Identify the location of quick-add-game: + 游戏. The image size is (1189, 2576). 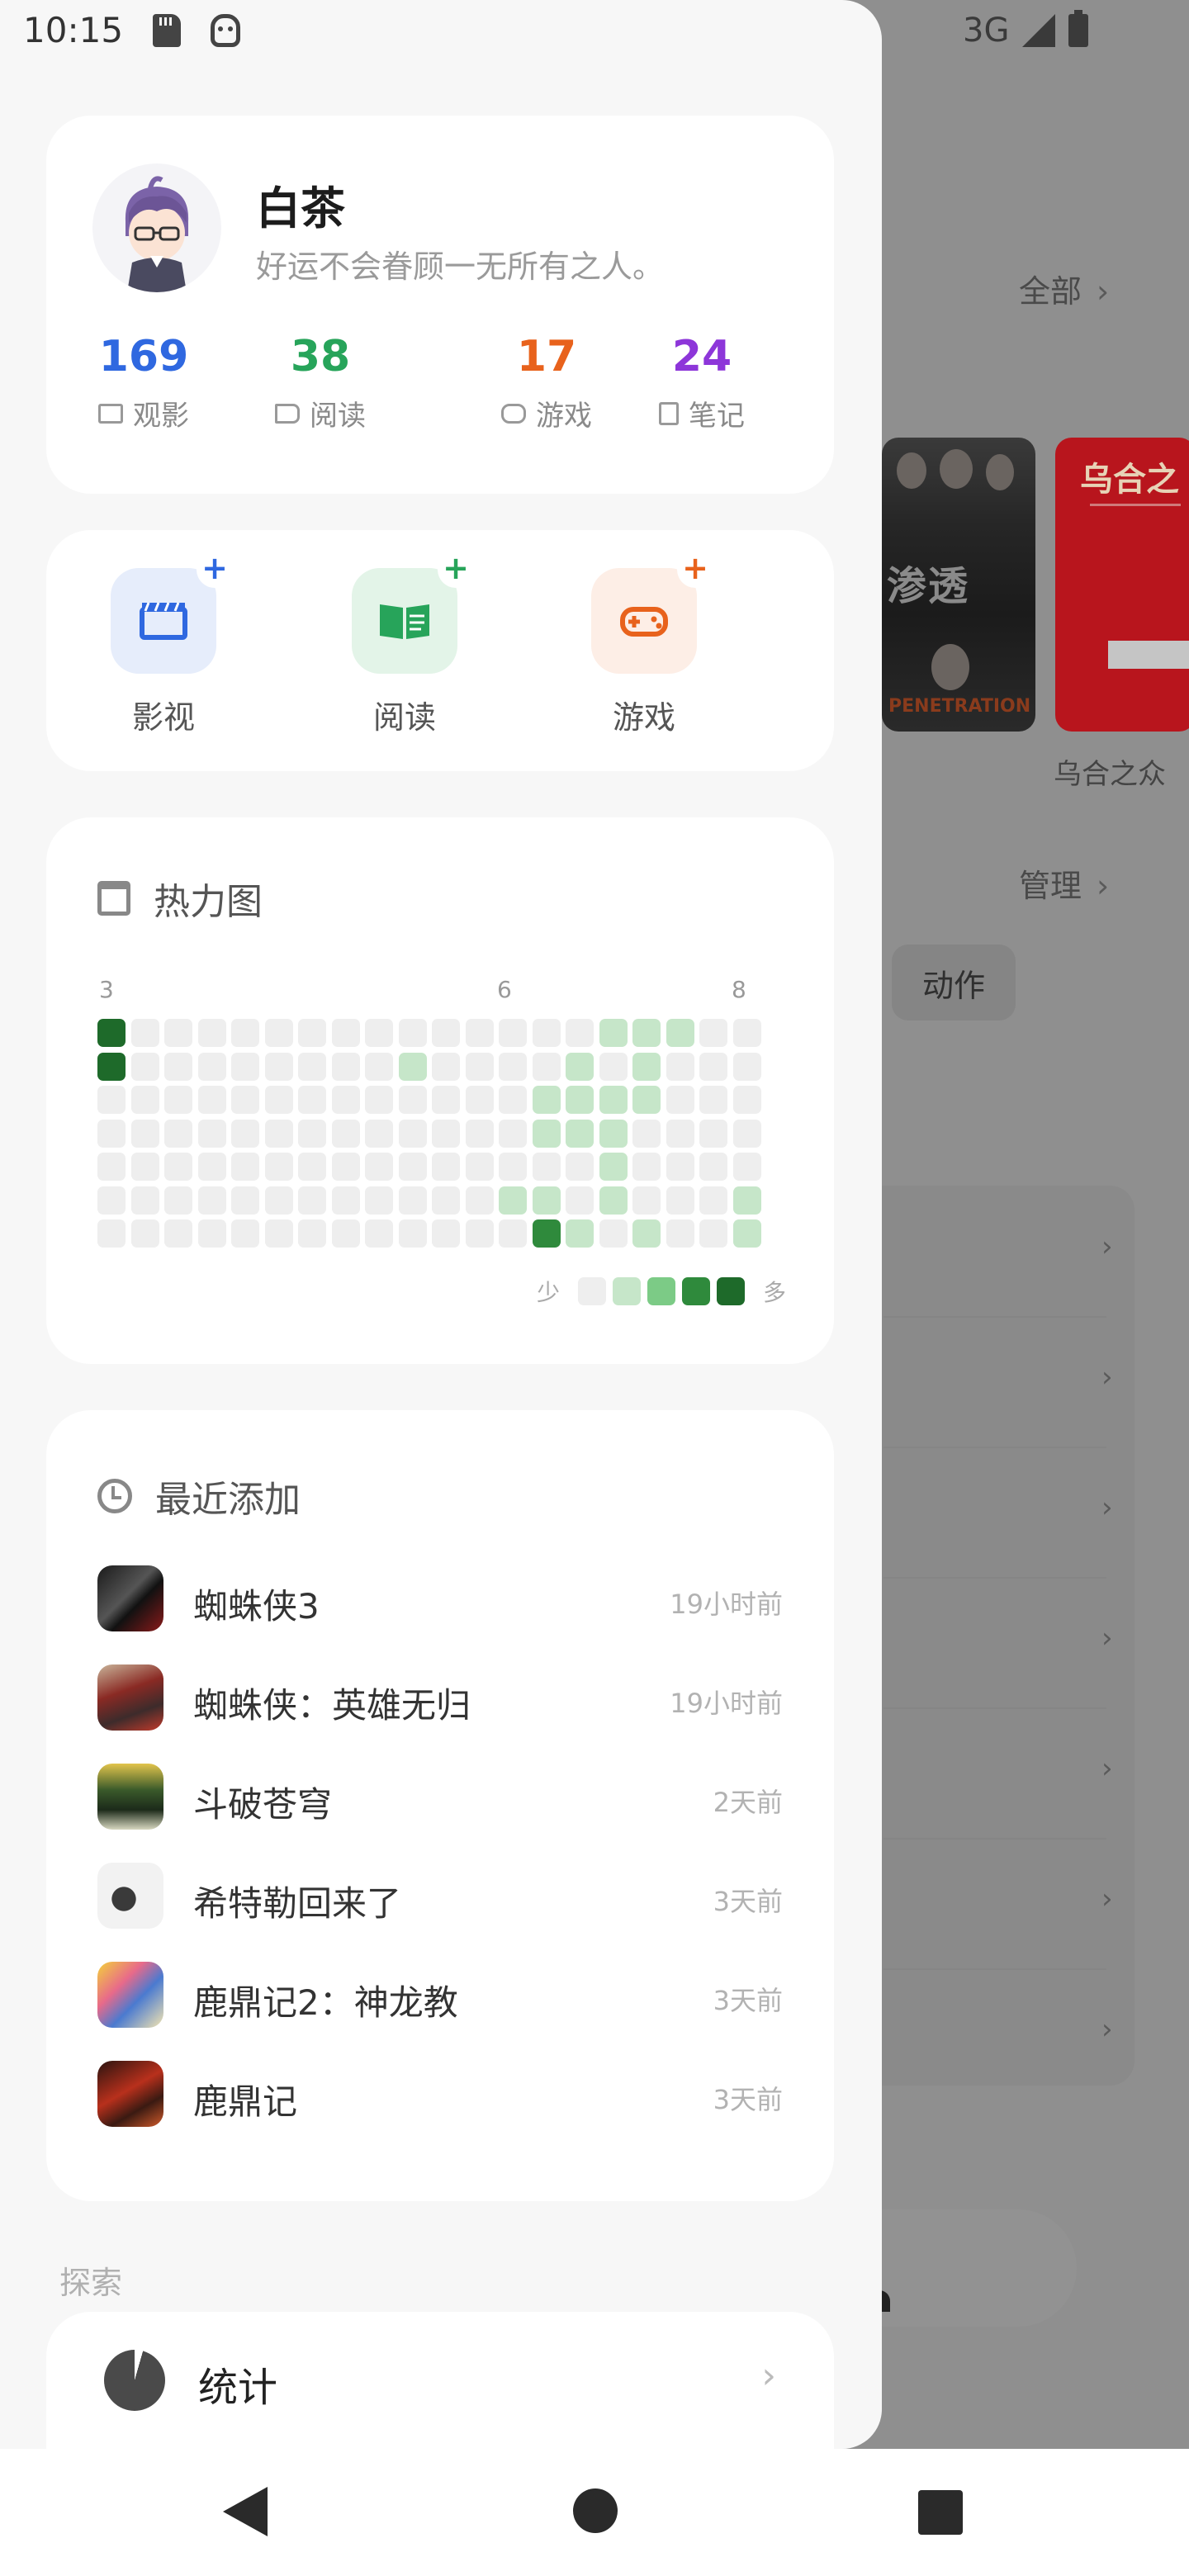
(644, 644).